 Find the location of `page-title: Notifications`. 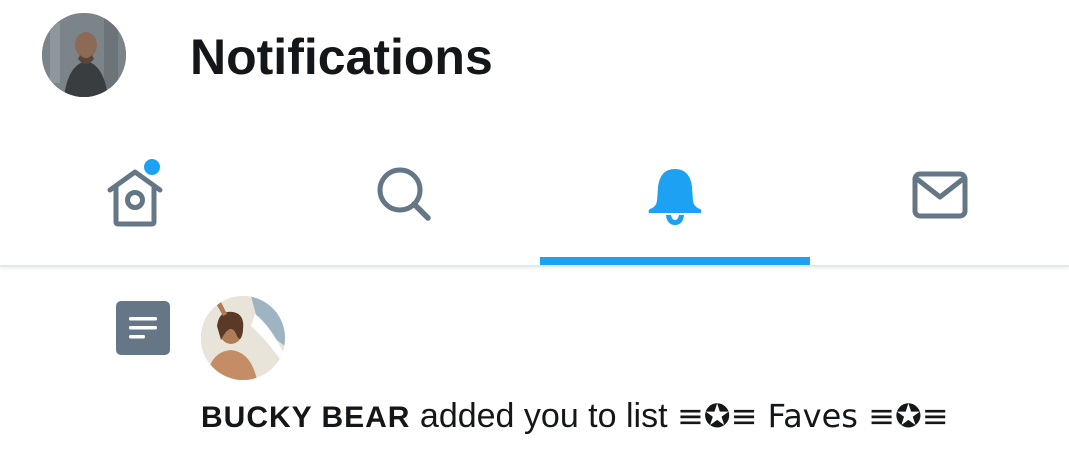

page-title: Notifications is located at coordinates (341, 57).